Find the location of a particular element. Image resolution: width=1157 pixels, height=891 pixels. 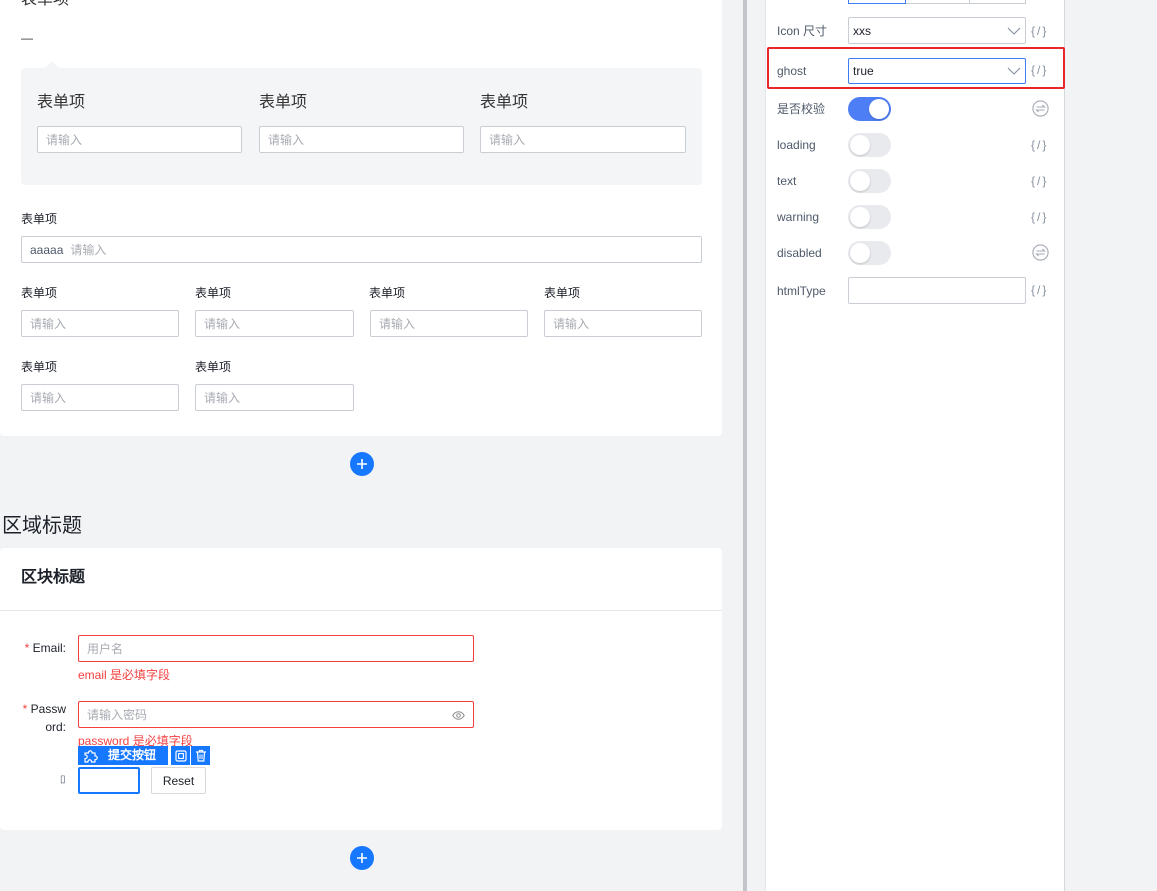

password-input is located at coordinates (276, 714).